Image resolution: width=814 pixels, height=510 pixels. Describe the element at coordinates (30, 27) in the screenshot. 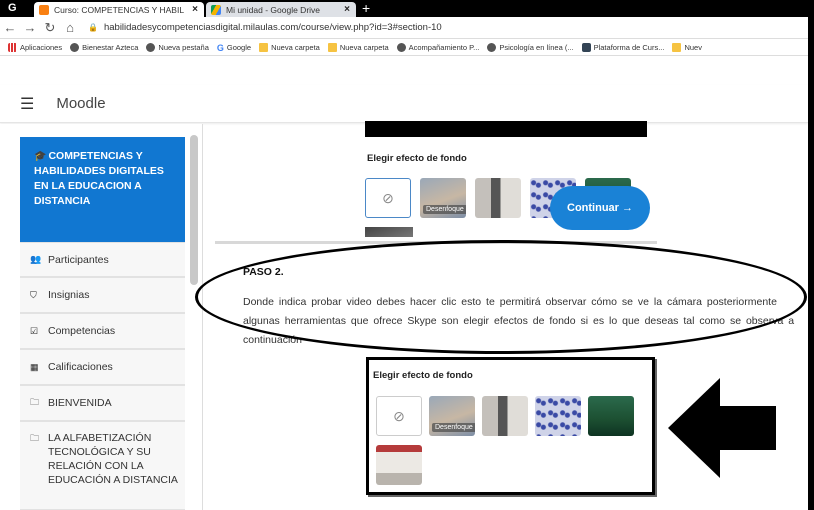

I see `forward-arrow-icon: →` at that location.